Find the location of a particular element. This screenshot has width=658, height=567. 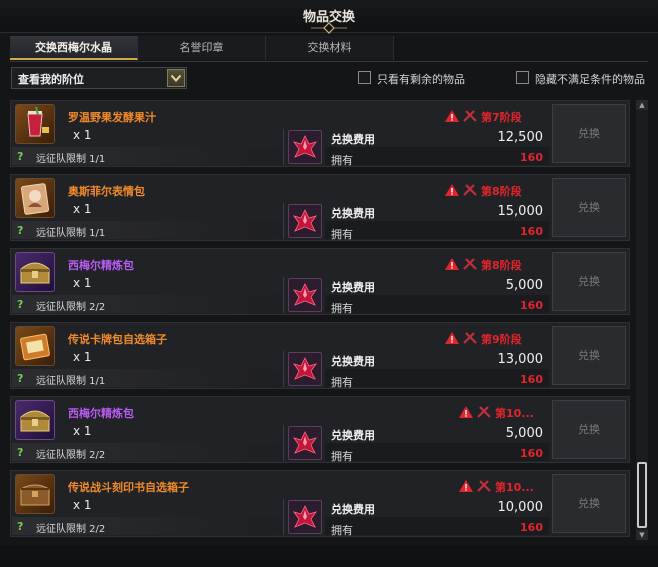

tier-filter-dropdown: 查看我的阶位 is located at coordinates (99, 78).